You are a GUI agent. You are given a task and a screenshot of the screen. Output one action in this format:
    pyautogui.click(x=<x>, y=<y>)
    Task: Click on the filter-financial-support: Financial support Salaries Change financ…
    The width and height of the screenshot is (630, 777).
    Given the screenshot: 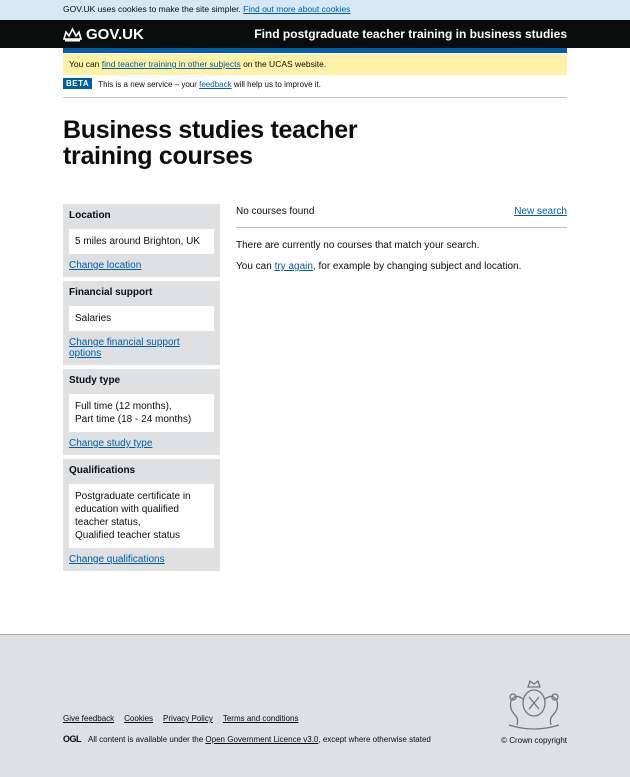 What is the action you would take?
    pyautogui.click(x=141, y=323)
    